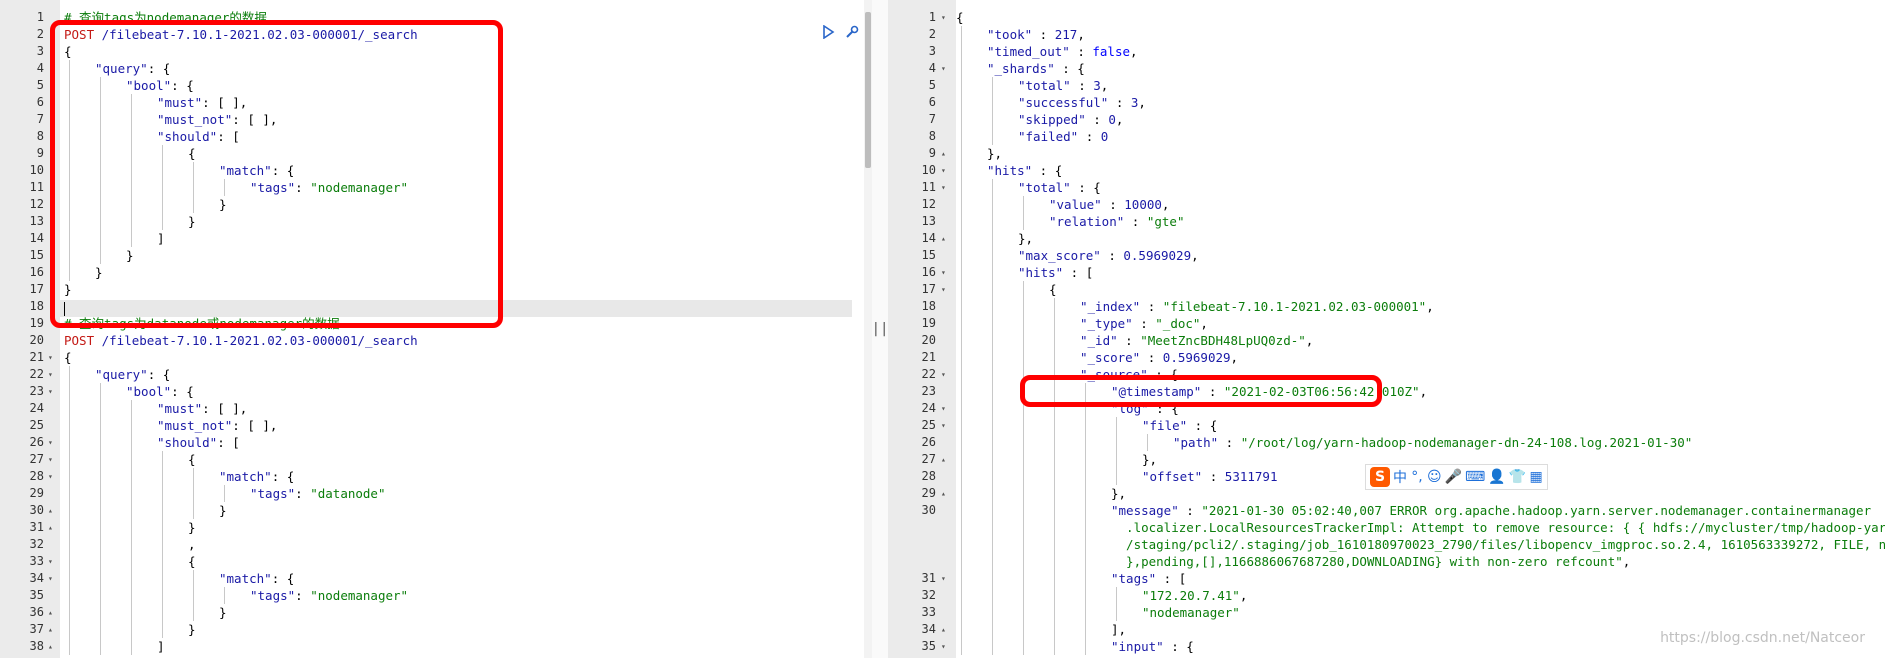 This screenshot has width=1885, height=658. I want to click on line-number: 20, so click(928, 340).